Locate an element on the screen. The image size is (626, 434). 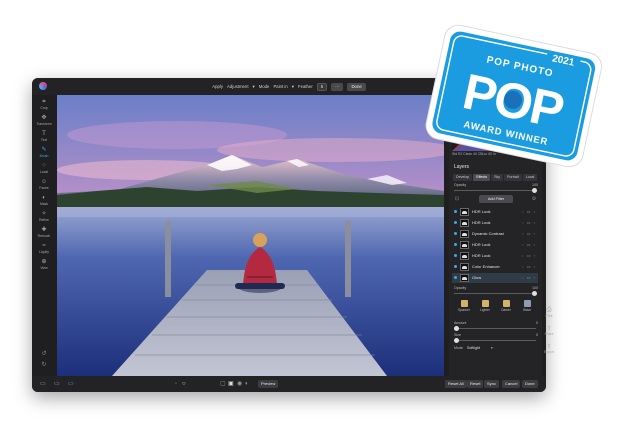
print-icon: ⎙ is located at coordinates (549, 310).